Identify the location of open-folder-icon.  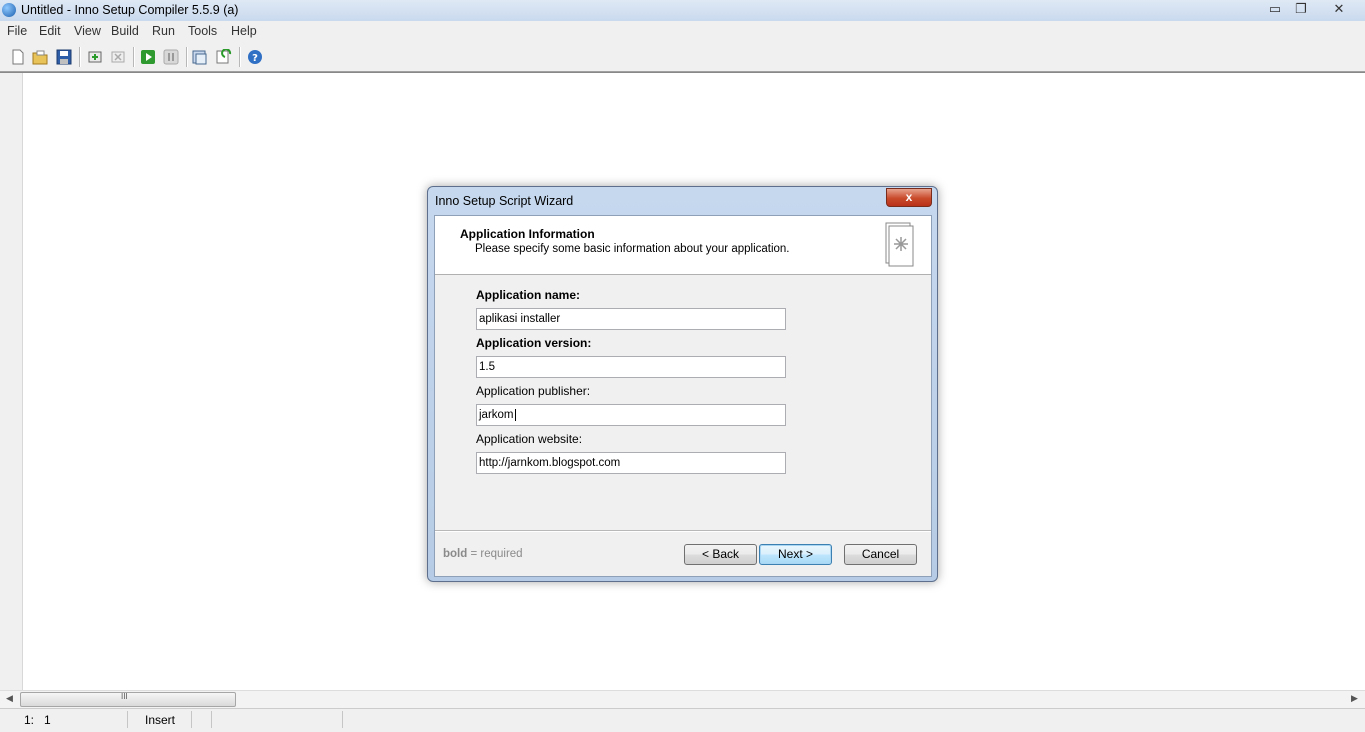
(40, 57).